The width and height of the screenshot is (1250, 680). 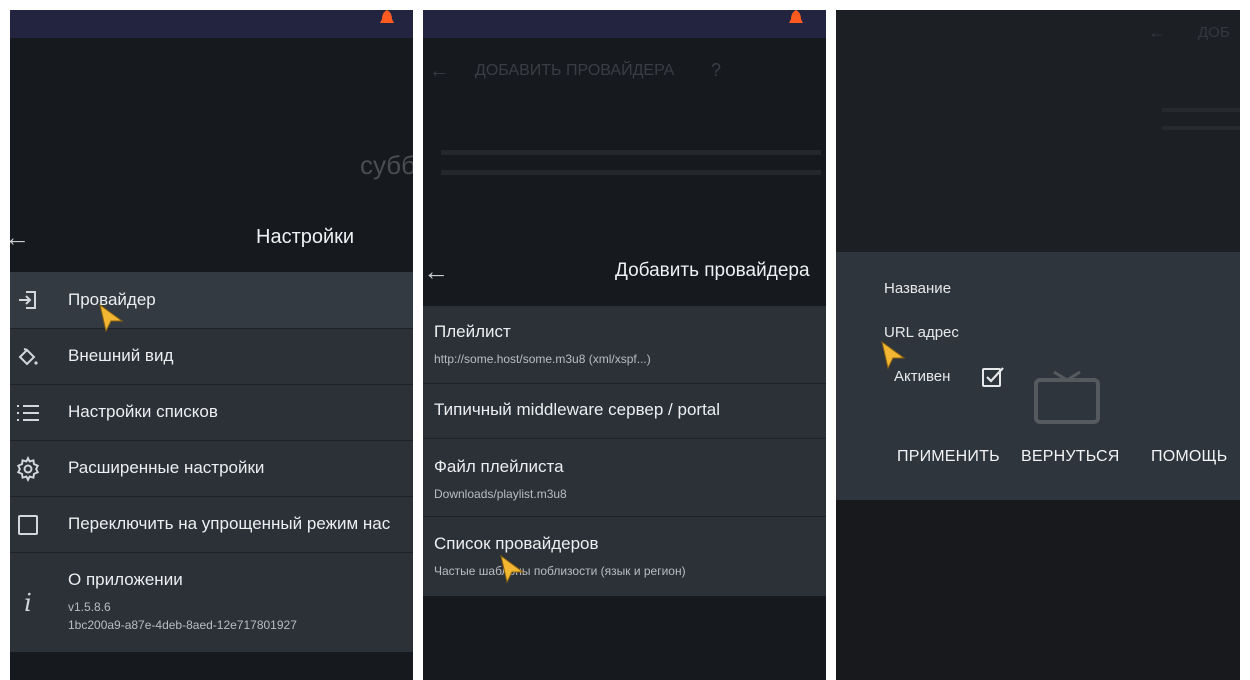 I want to click on settings-item-advanced: Расширенные настройки, so click(x=211, y=469).